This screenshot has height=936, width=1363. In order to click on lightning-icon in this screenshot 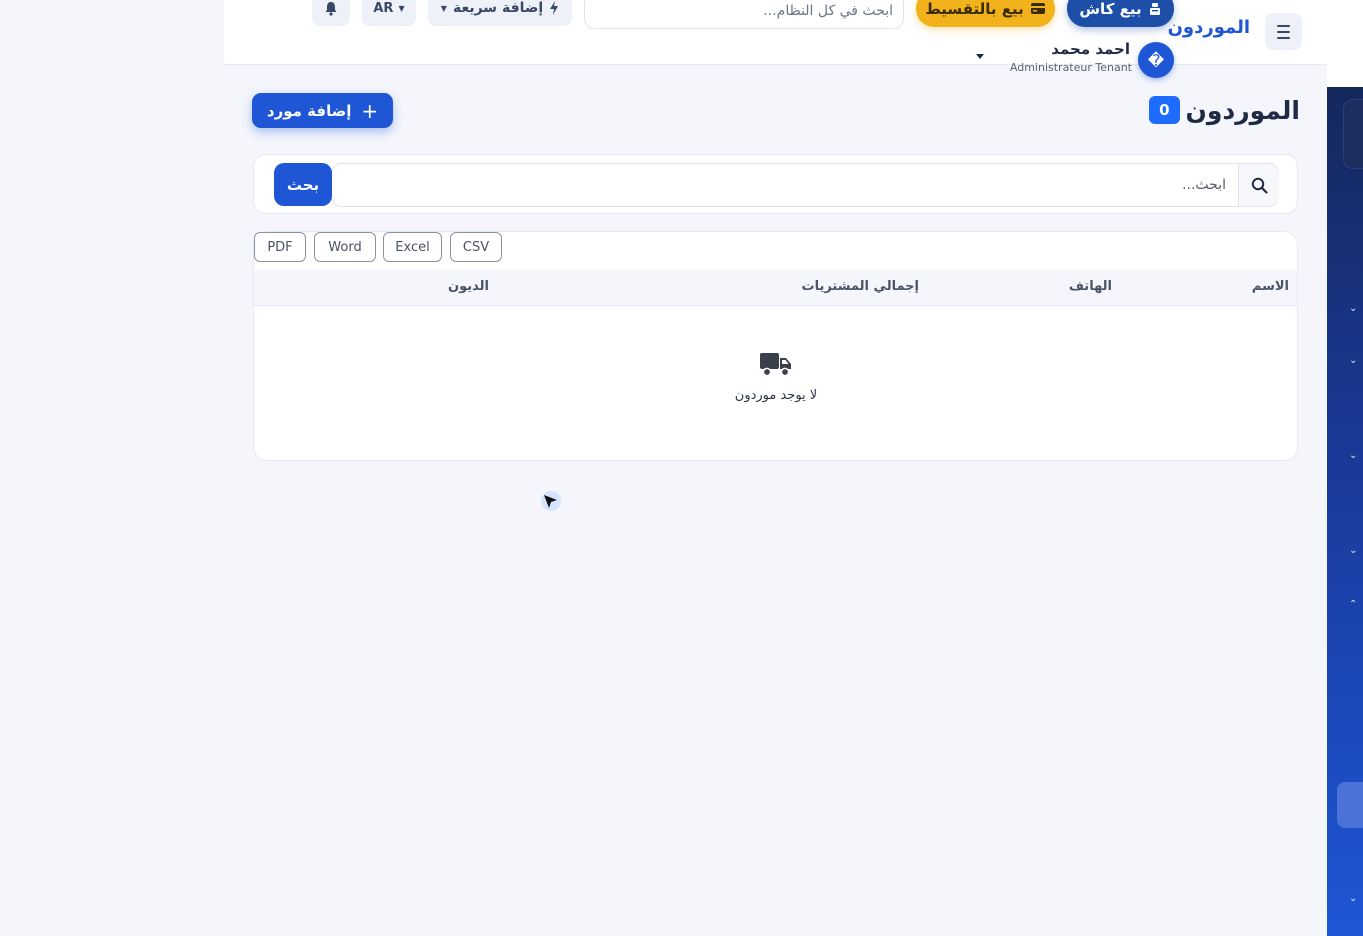, I will do `click(554, 8)`.